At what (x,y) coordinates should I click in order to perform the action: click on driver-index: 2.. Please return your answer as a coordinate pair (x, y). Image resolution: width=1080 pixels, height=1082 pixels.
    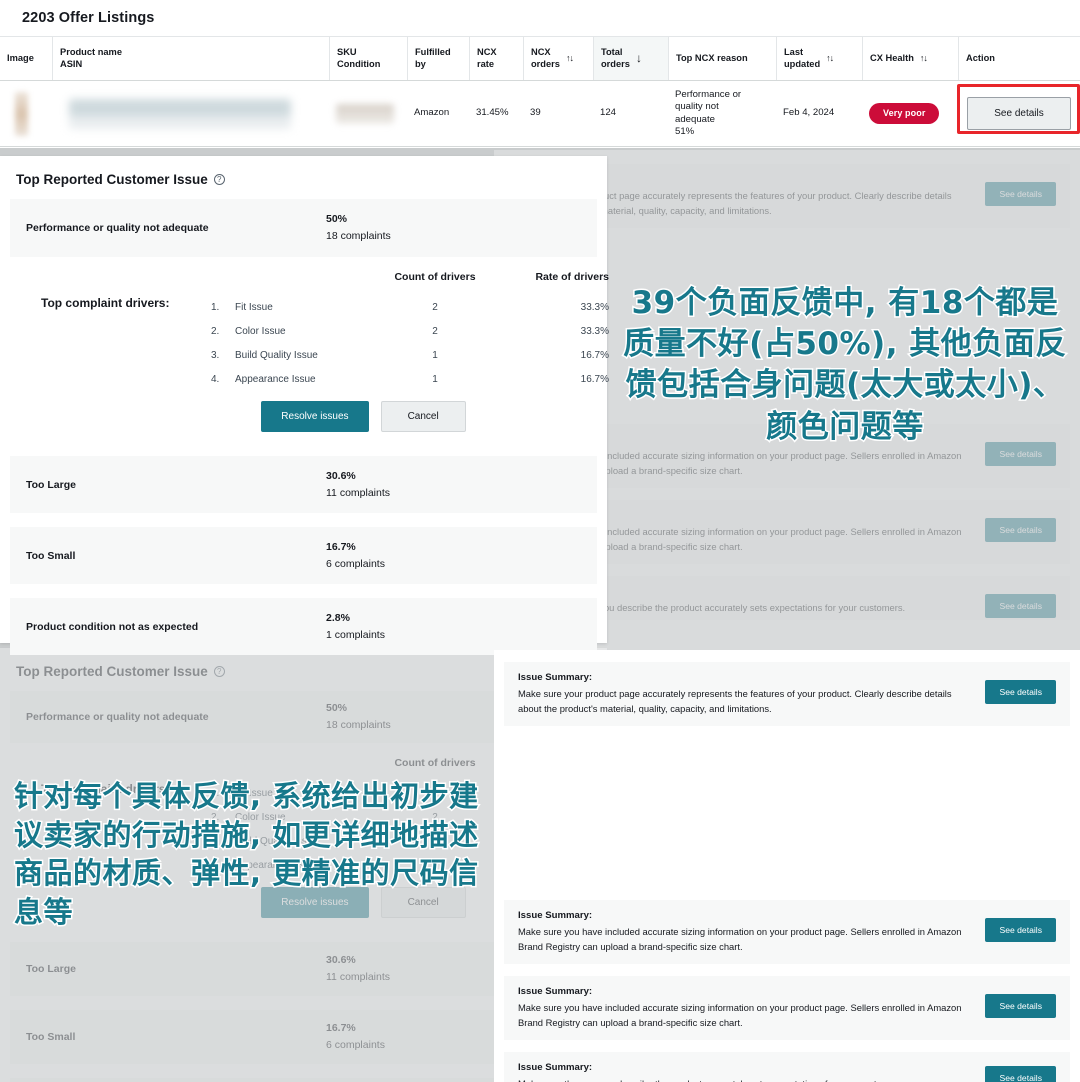
    Looking at the image, I should click on (215, 331).